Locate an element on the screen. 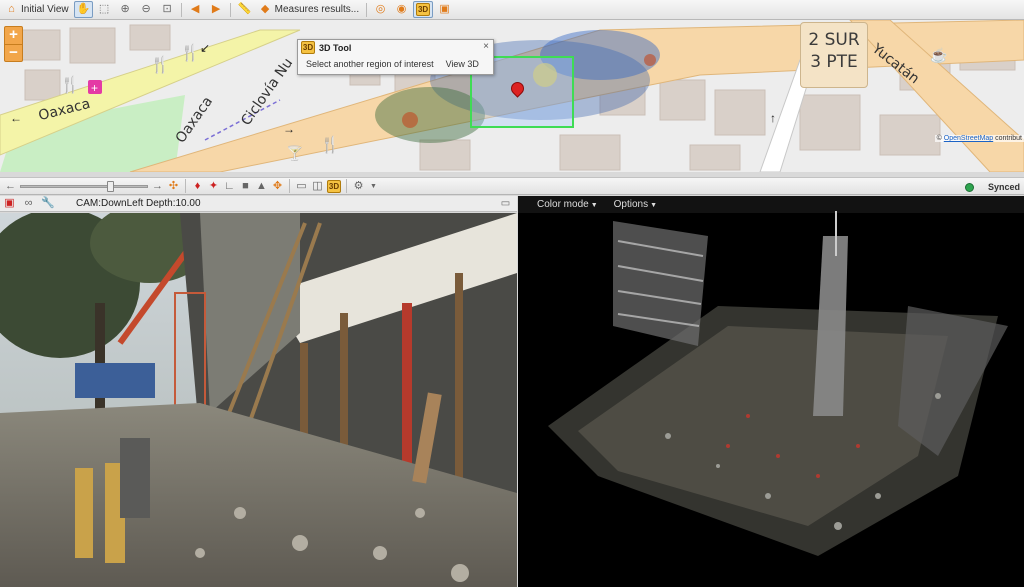  ruler-icon: 📏 is located at coordinates (244, 9).